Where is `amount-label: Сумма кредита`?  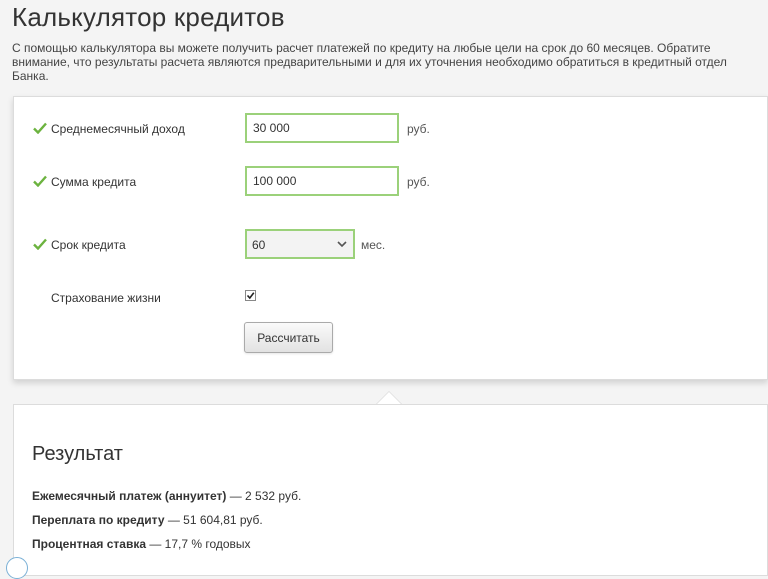
amount-label: Сумма кредита is located at coordinates (94, 182).